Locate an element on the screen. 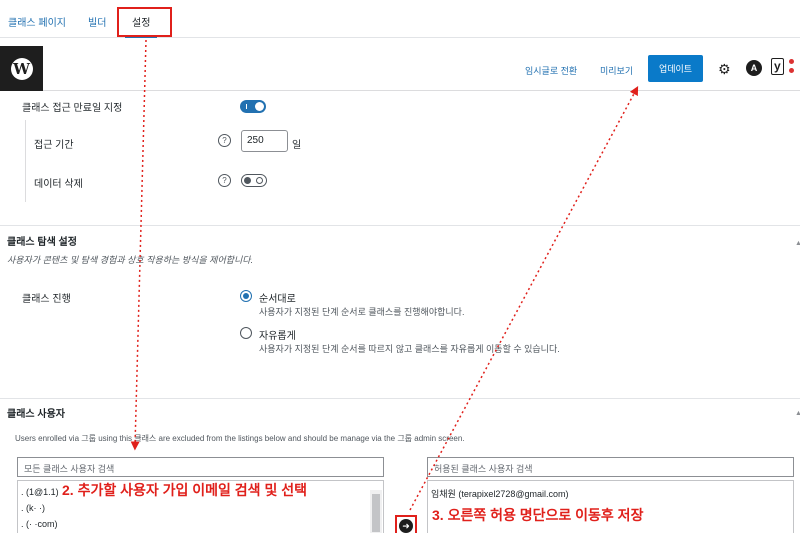 The height and width of the screenshot is (533, 800). user-list-item: . (· ·com) is located at coordinates (39, 524).